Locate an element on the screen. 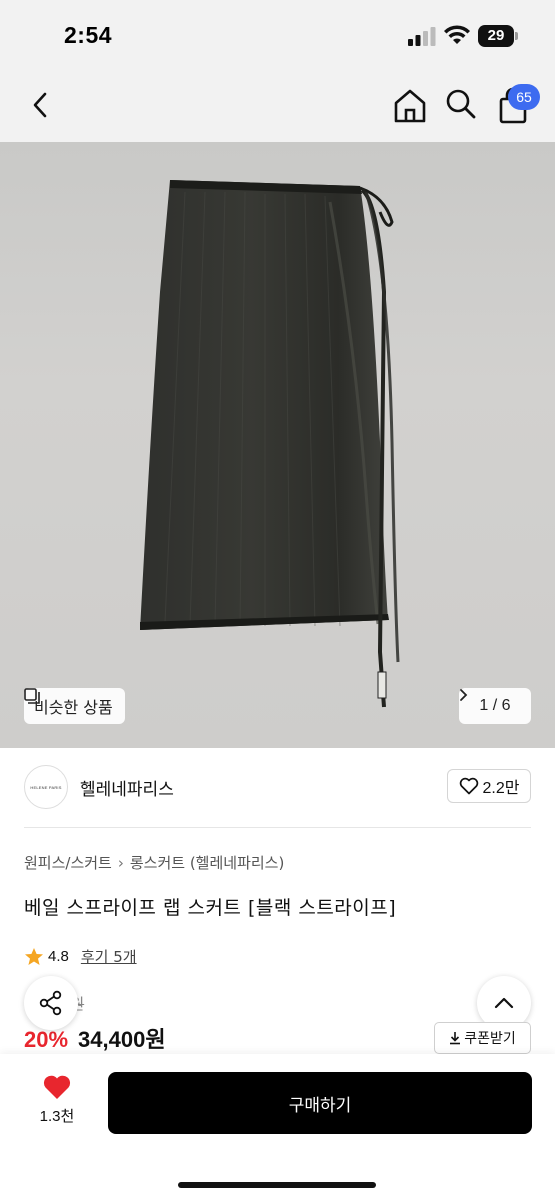  review-link: 후기 5개 is located at coordinates (109, 956).